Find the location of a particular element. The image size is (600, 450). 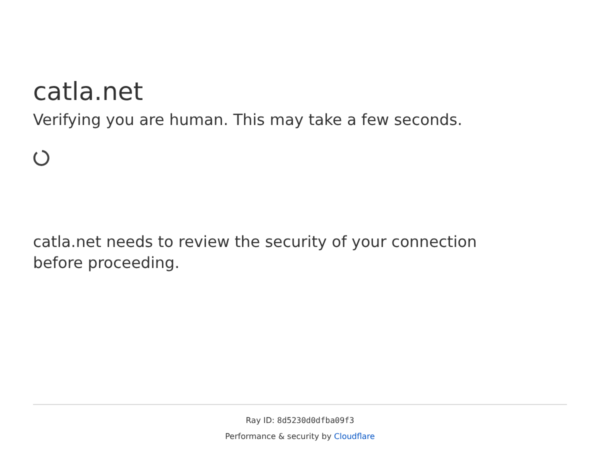

site-title: catla.net is located at coordinates (88, 92).